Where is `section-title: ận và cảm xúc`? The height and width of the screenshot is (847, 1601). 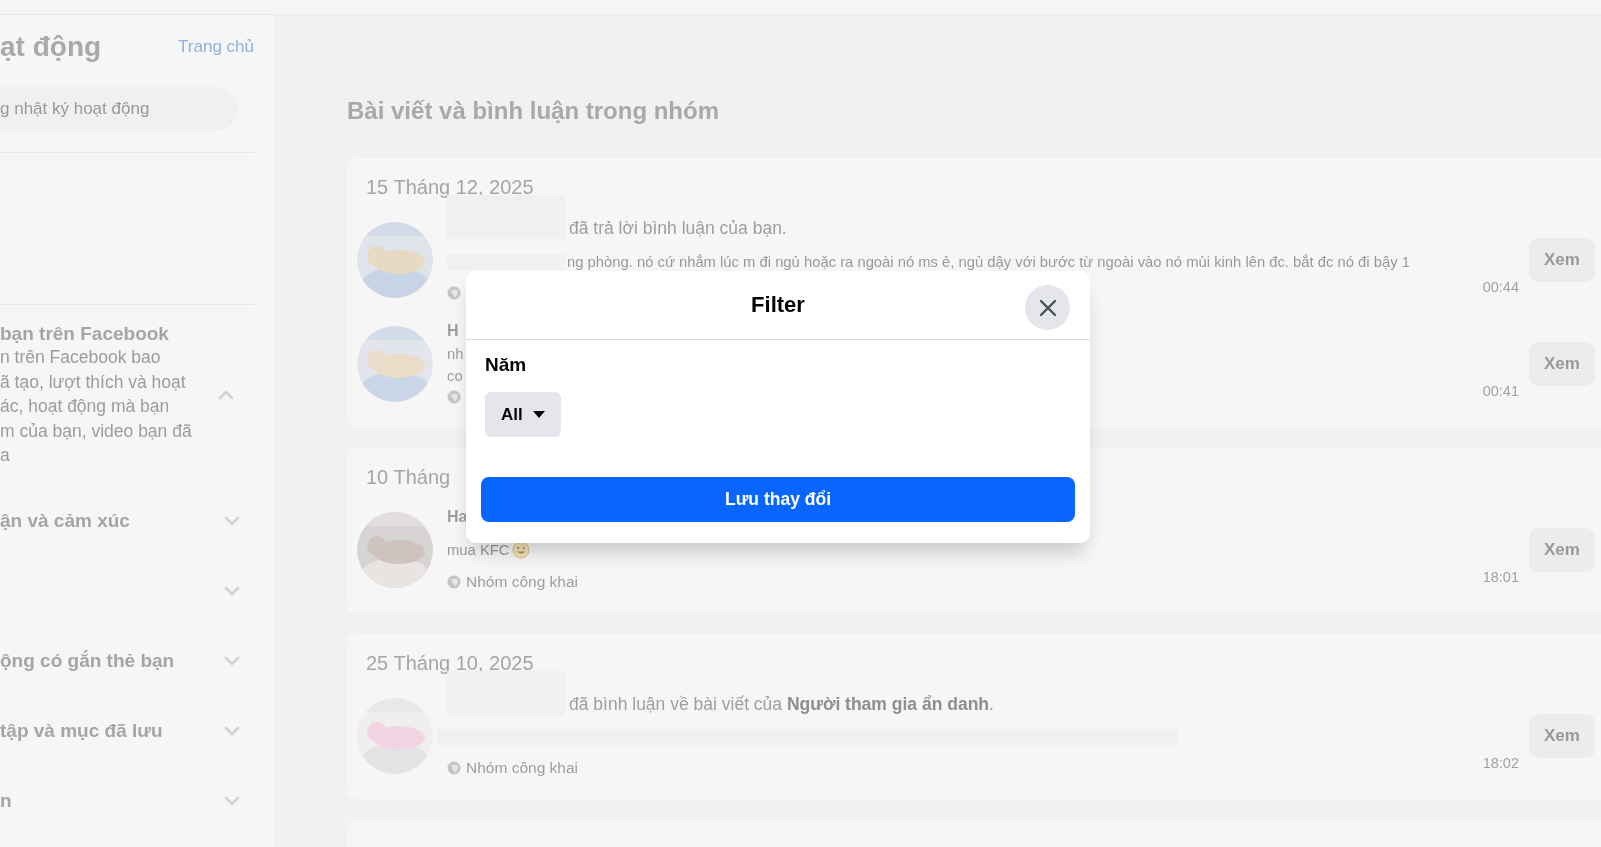
section-title: ận và cảm xúc is located at coordinates (65, 520).